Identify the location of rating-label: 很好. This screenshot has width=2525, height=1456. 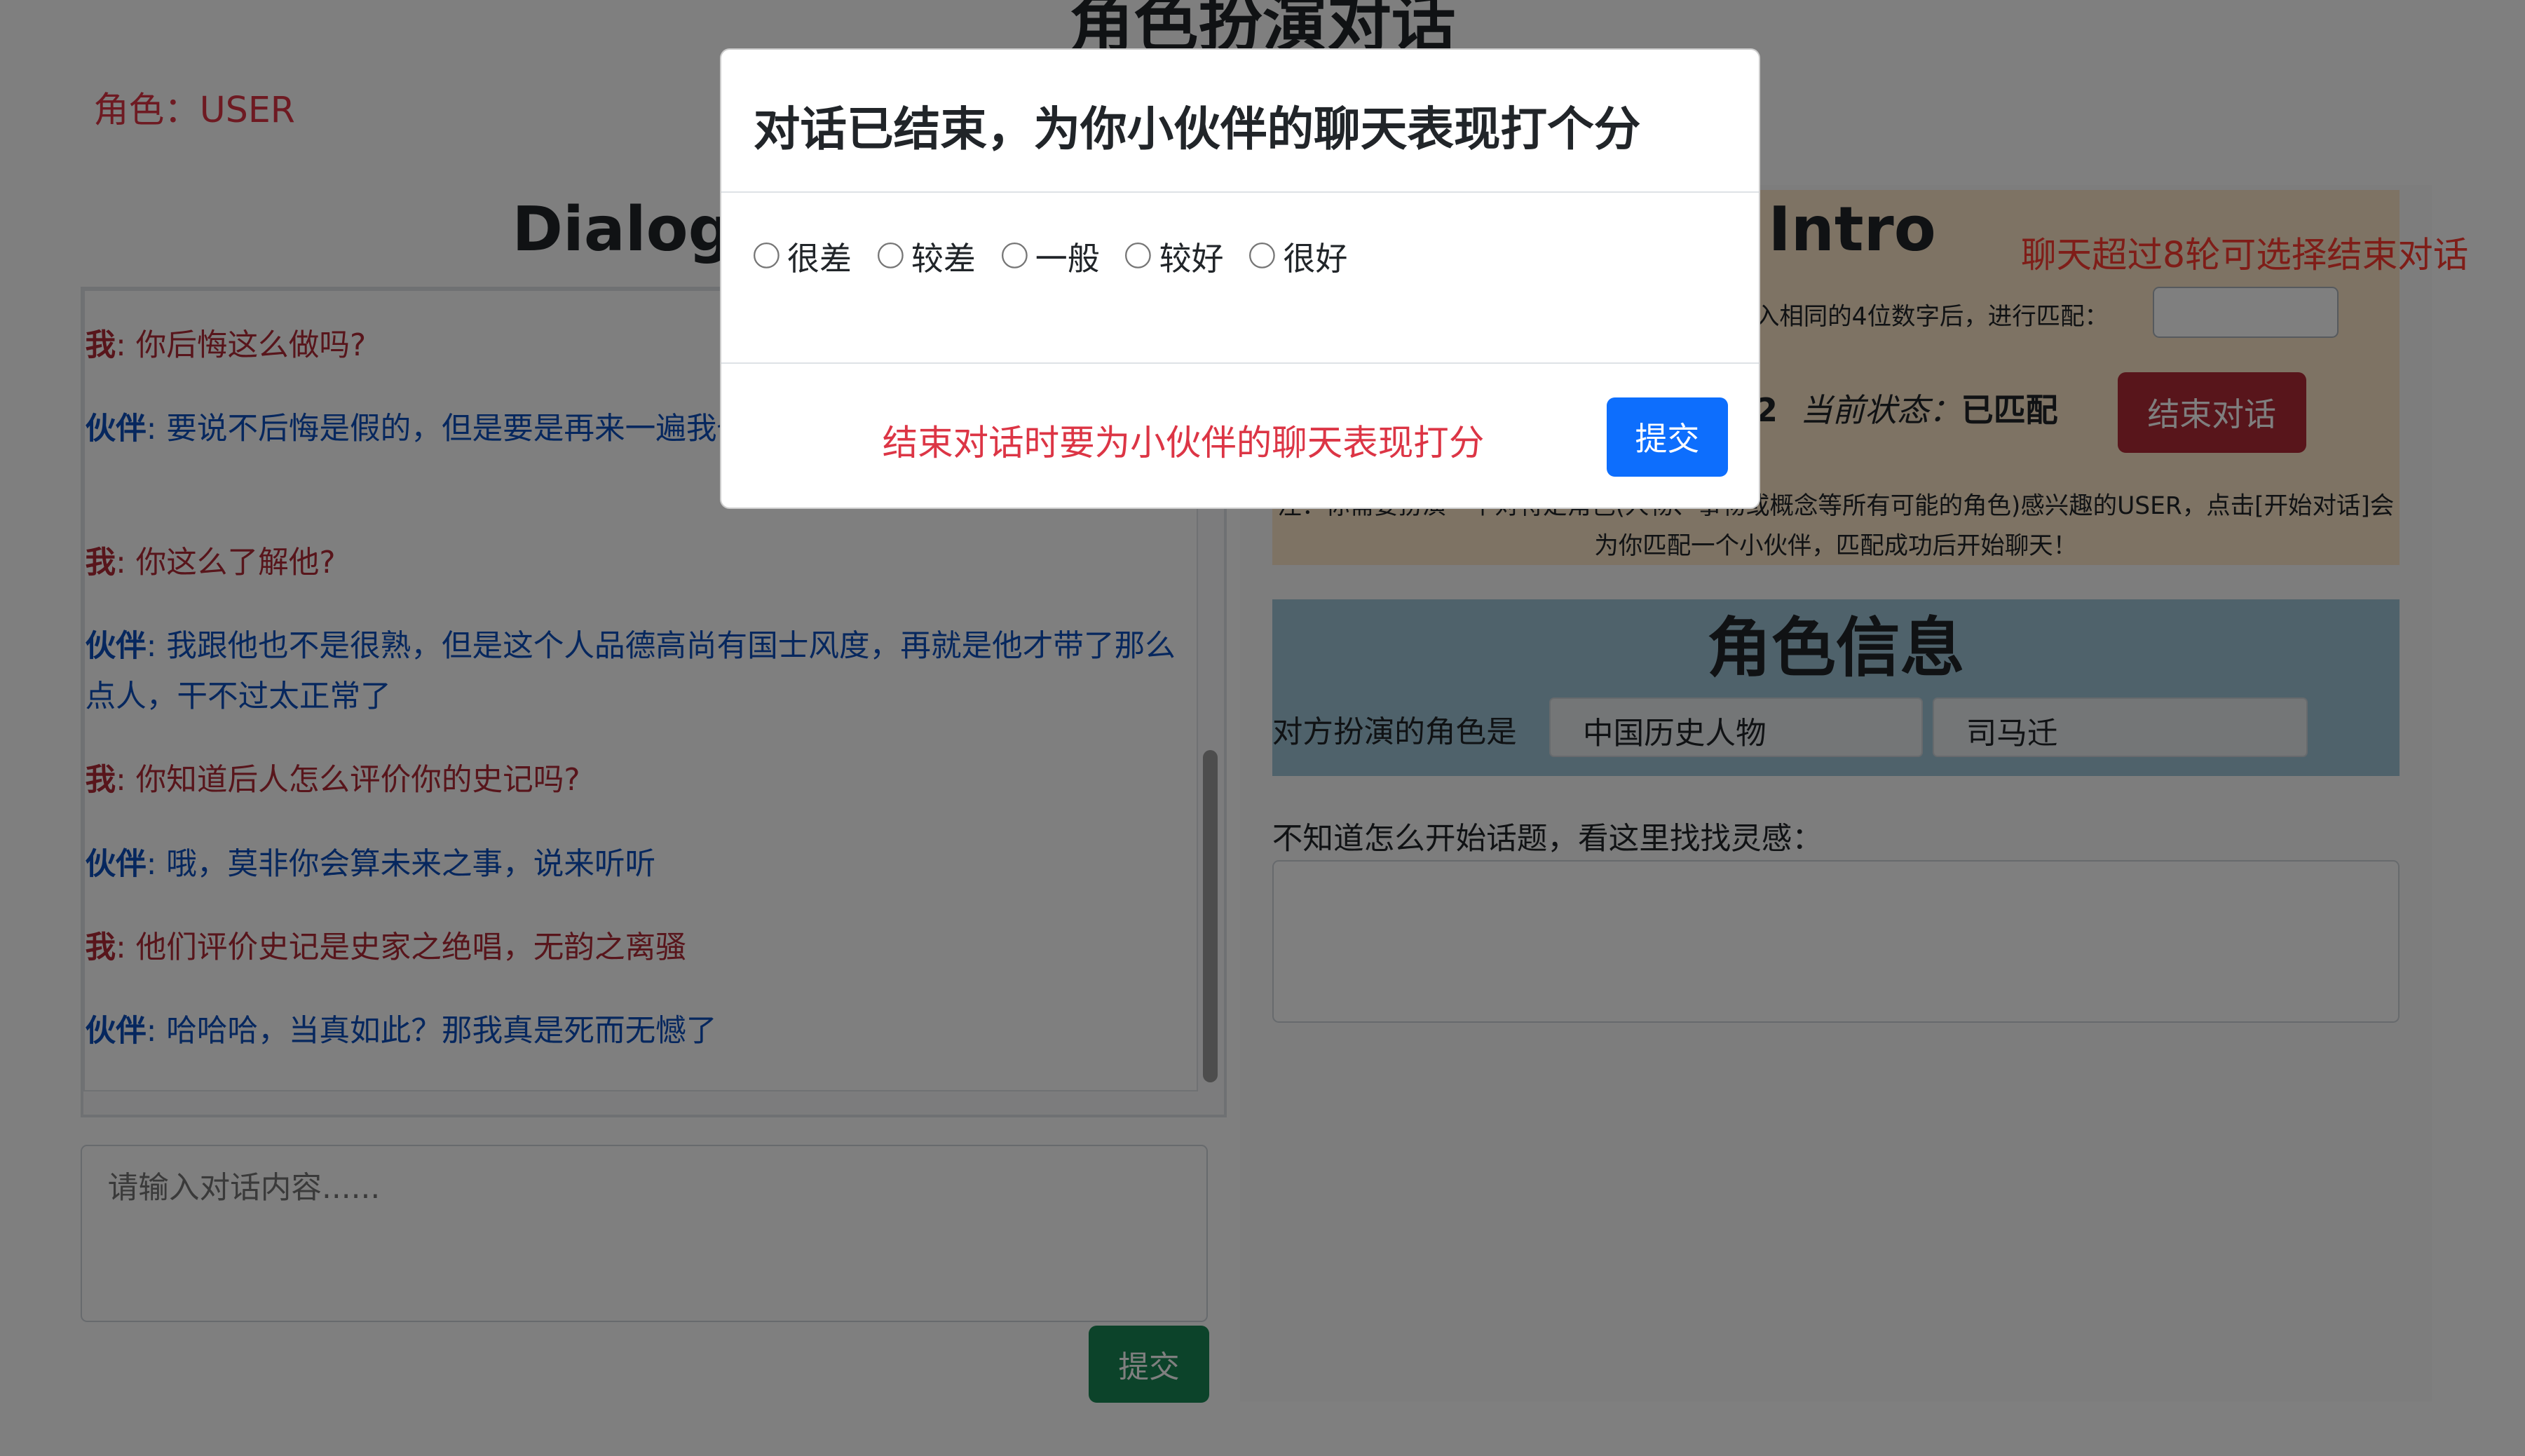
(1315, 258).